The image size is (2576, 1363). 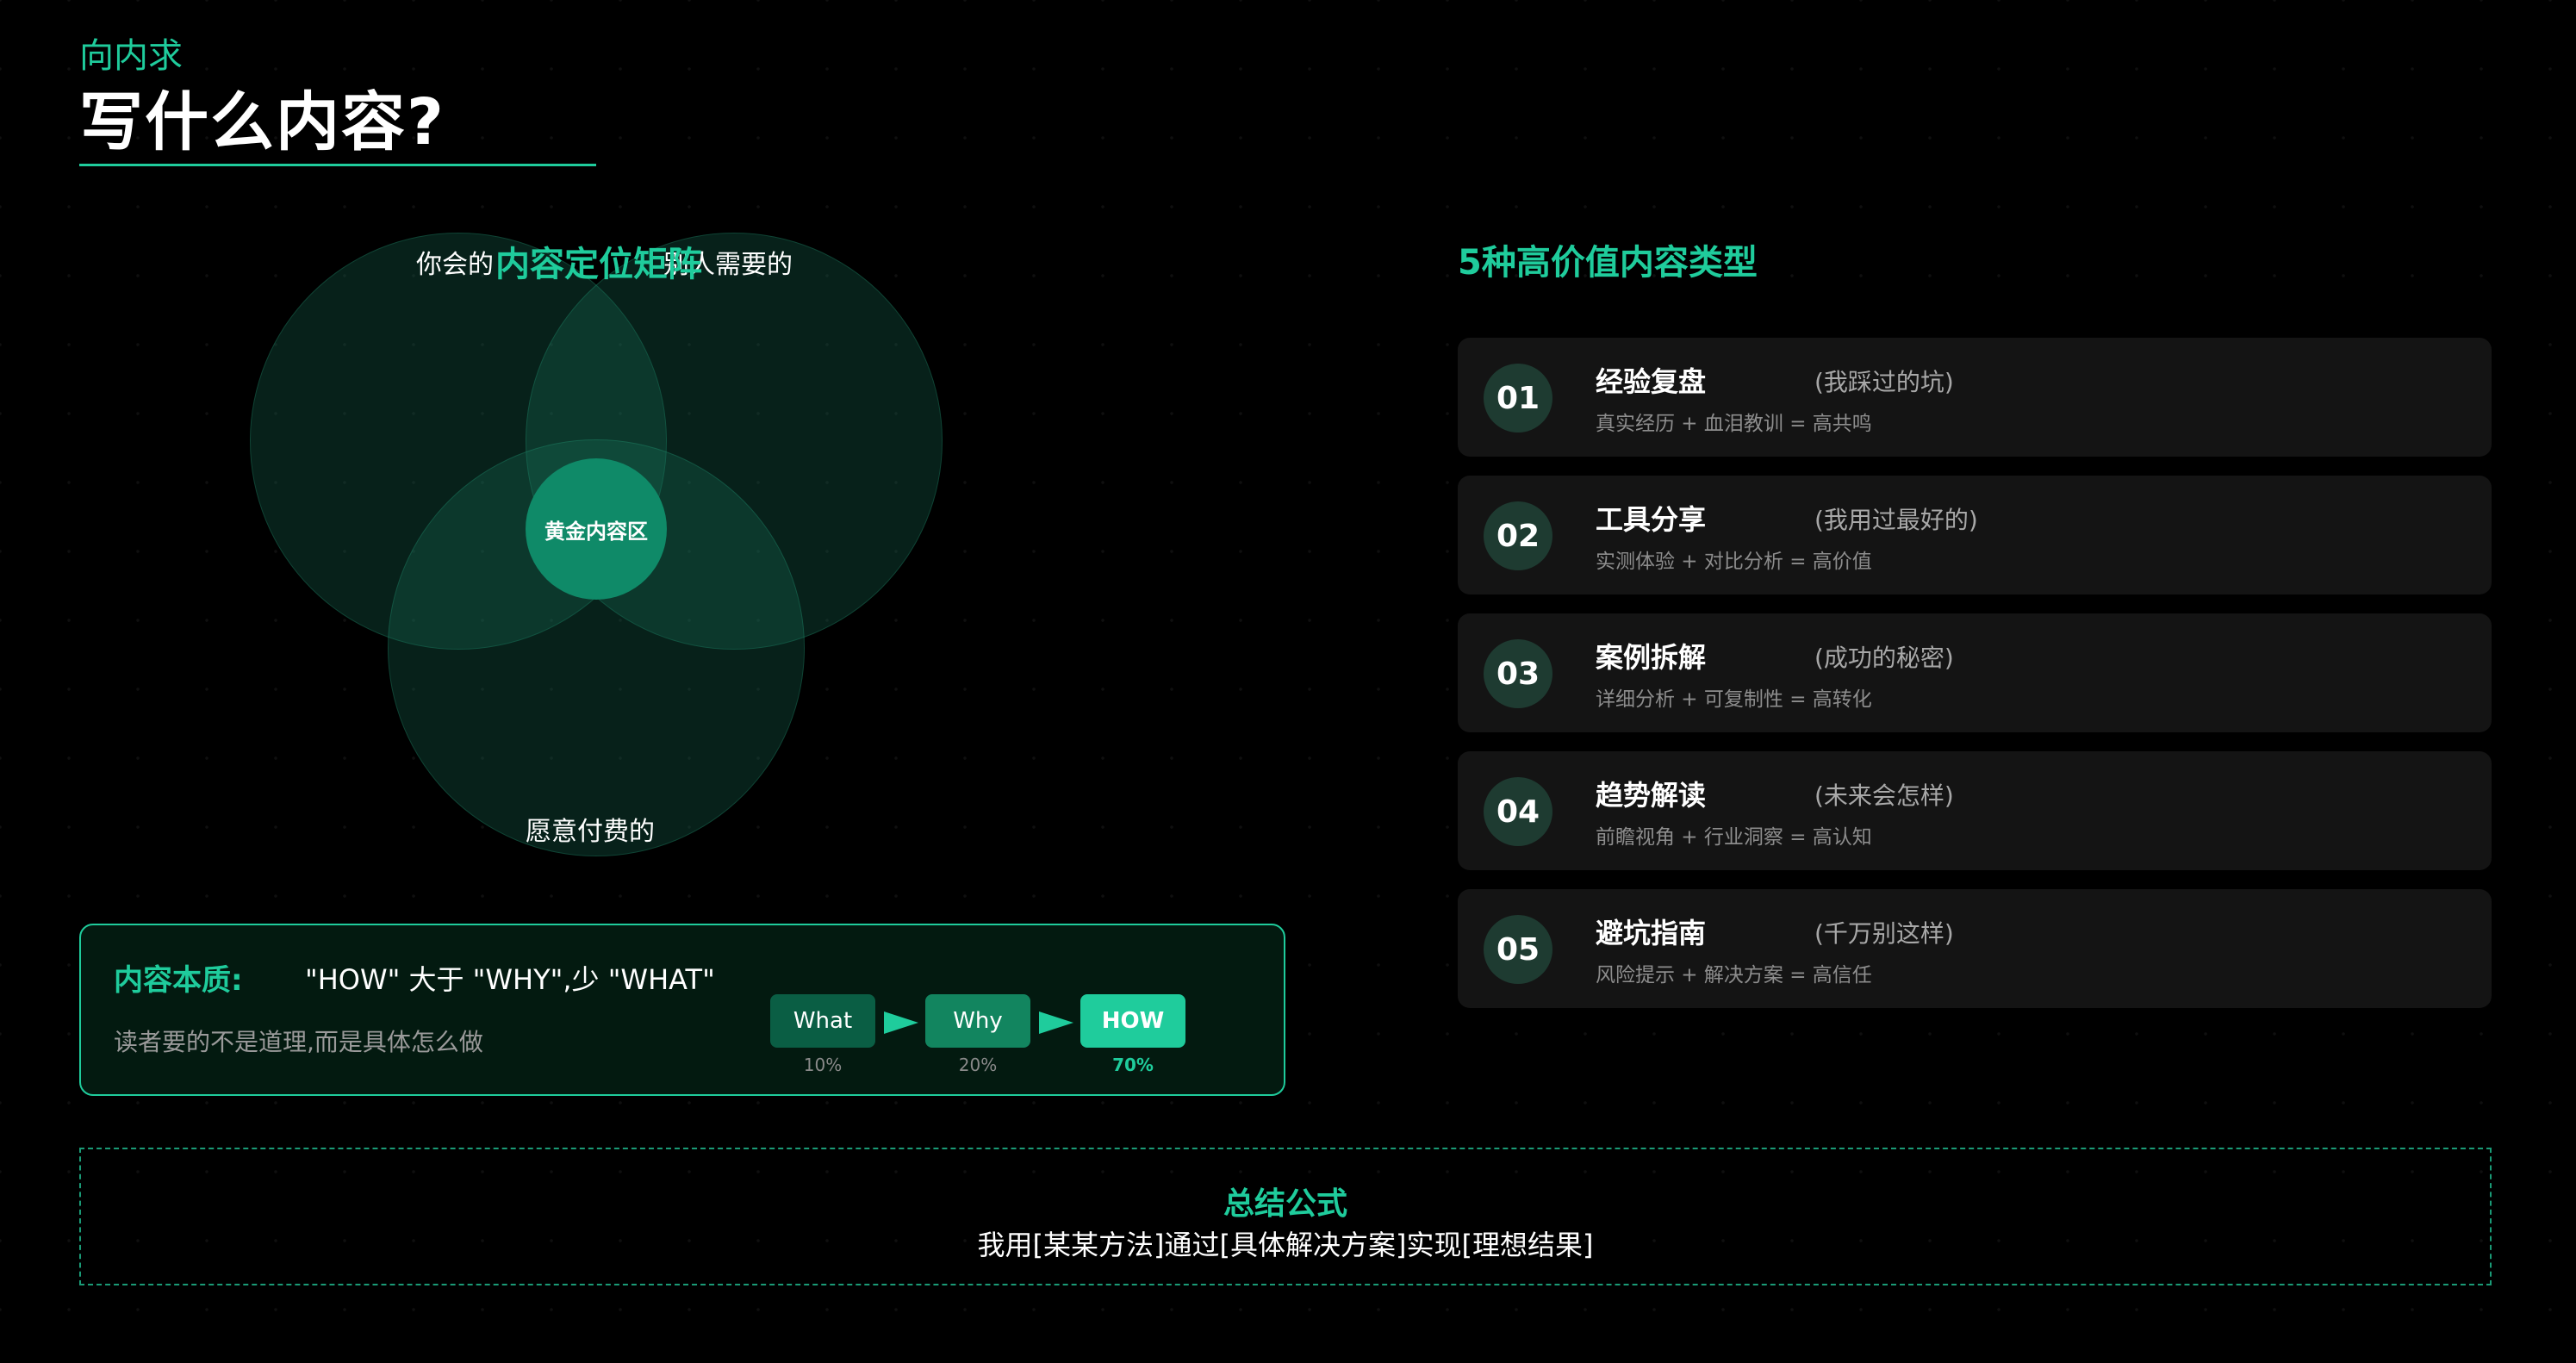 I want to click on essence-description: 读者要的不是道理,而是具体怎么做, so click(x=299, y=1042).